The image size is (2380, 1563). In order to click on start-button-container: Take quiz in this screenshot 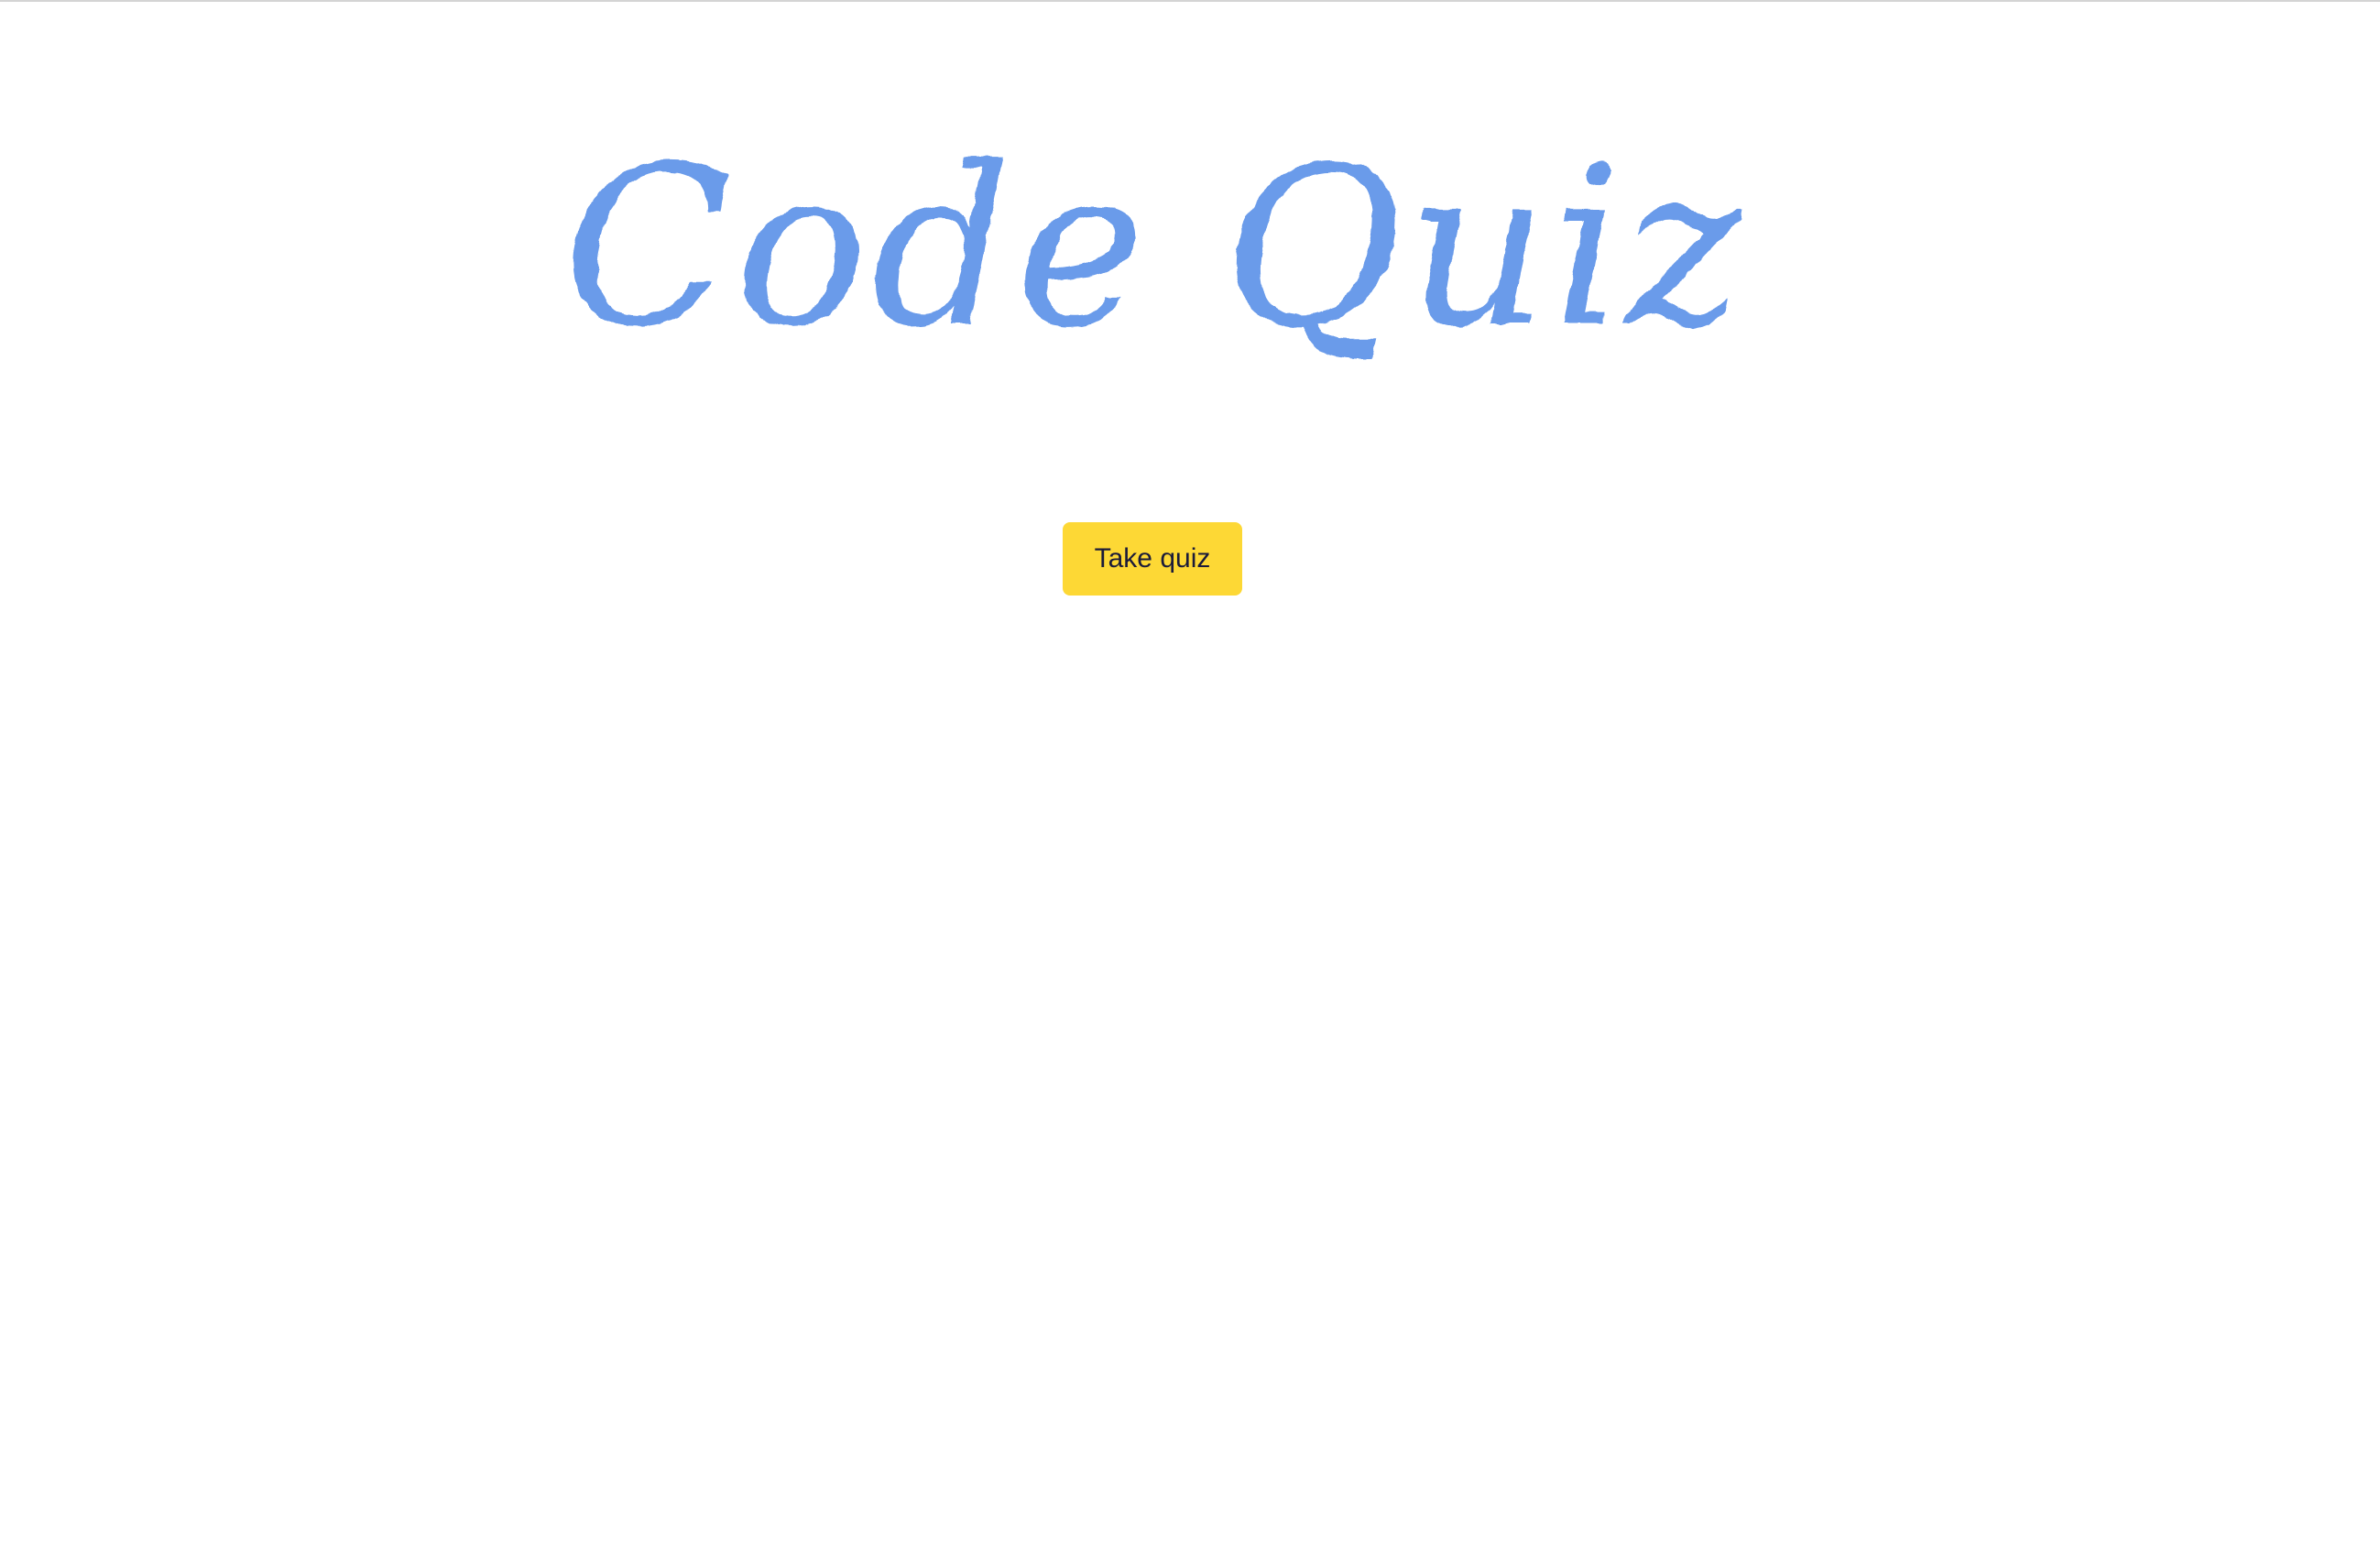, I will do `click(1152, 559)`.